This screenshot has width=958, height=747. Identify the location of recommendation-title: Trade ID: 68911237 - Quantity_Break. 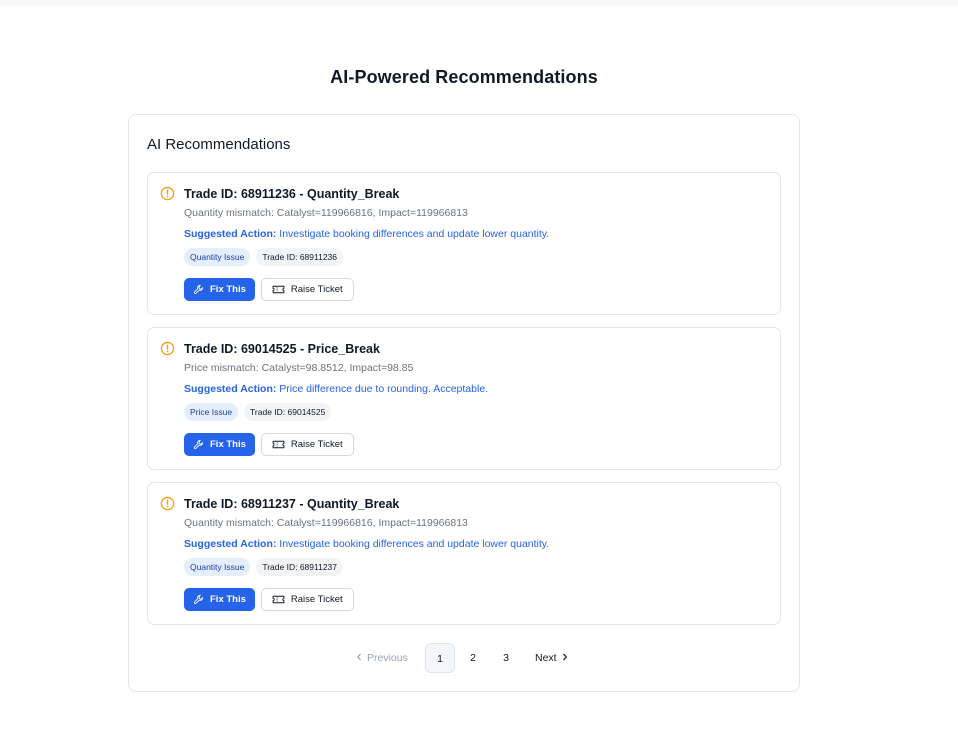
(292, 504).